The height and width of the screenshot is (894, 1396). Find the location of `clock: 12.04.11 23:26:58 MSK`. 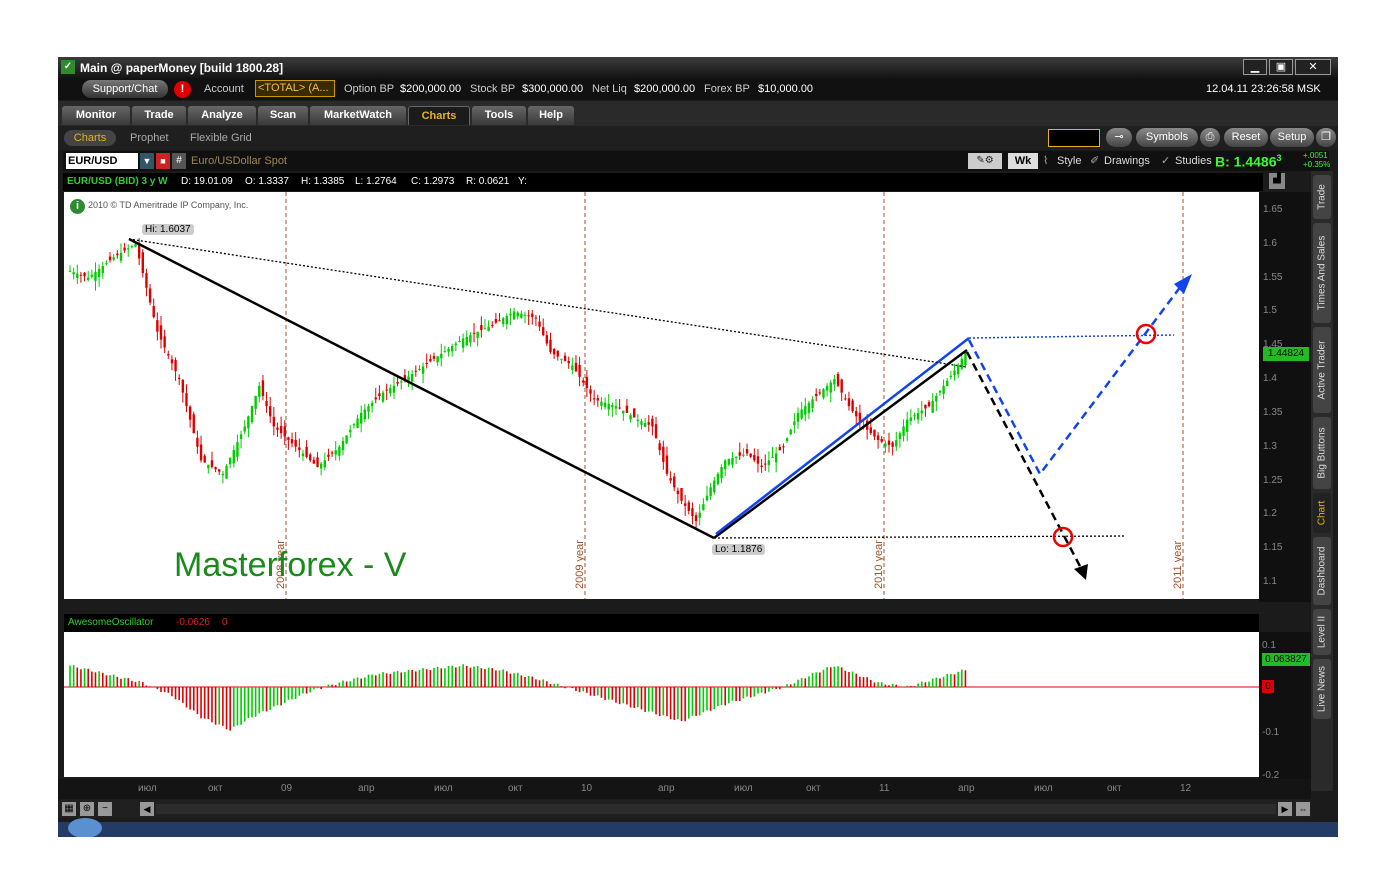

clock: 12.04.11 23:26:58 MSK is located at coordinates (1263, 89).